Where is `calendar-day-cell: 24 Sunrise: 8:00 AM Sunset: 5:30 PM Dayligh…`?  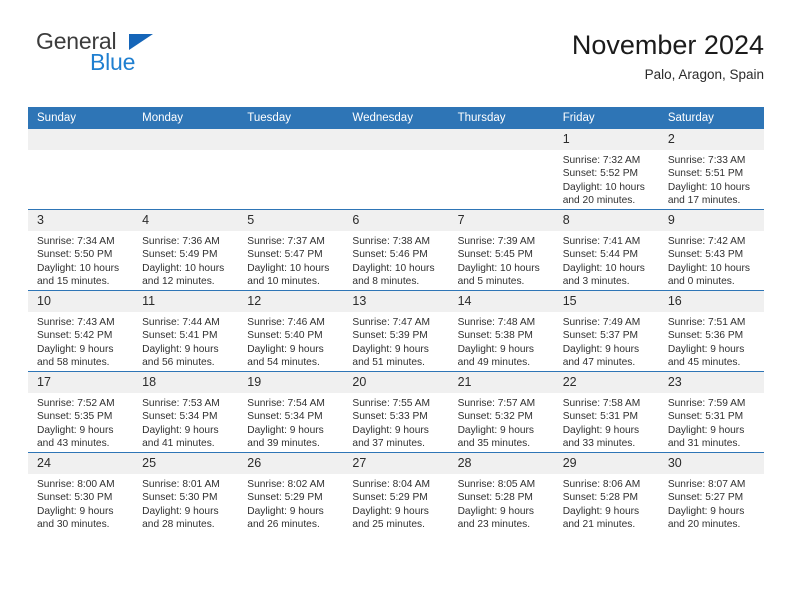 calendar-day-cell: 24 Sunrise: 8:00 AM Sunset: 5:30 PM Dayligh… is located at coordinates (81, 492).